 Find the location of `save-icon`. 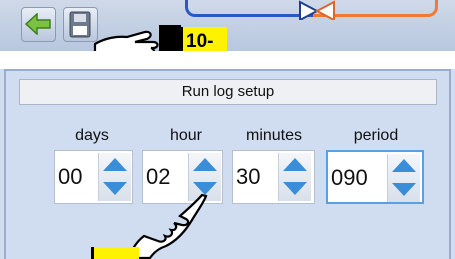

save-icon is located at coordinates (80, 24).